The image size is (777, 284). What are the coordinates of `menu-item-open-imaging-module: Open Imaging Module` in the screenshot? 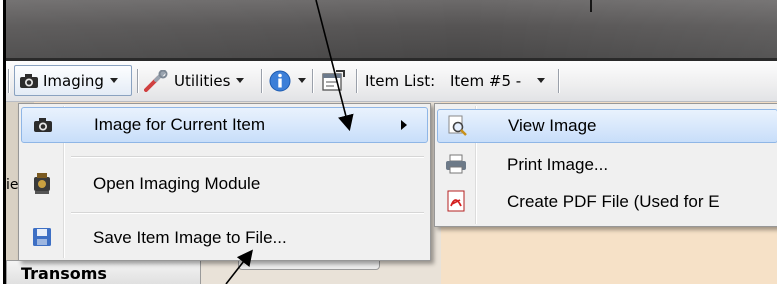 It's located at (224, 184).